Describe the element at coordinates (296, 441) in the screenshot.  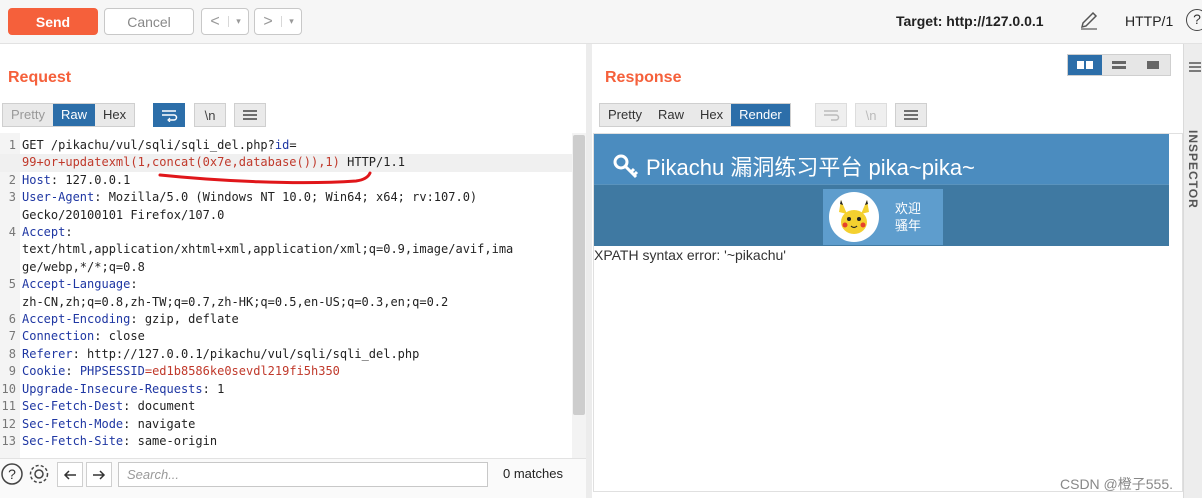
I see `line-content: Sec-Fetch-Site: same-origin` at that location.